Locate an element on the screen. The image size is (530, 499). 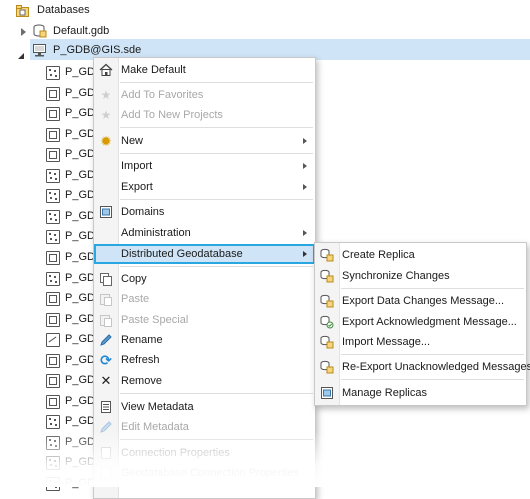
menu-item-add-to-favorites: ★ Add To Favorites is located at coordinates (204, 95).